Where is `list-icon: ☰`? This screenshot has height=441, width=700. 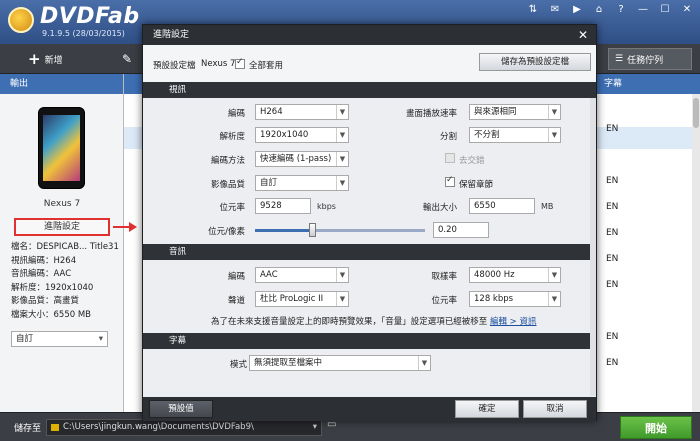 list-icon: ☰ is located at coordinates (619, 59).